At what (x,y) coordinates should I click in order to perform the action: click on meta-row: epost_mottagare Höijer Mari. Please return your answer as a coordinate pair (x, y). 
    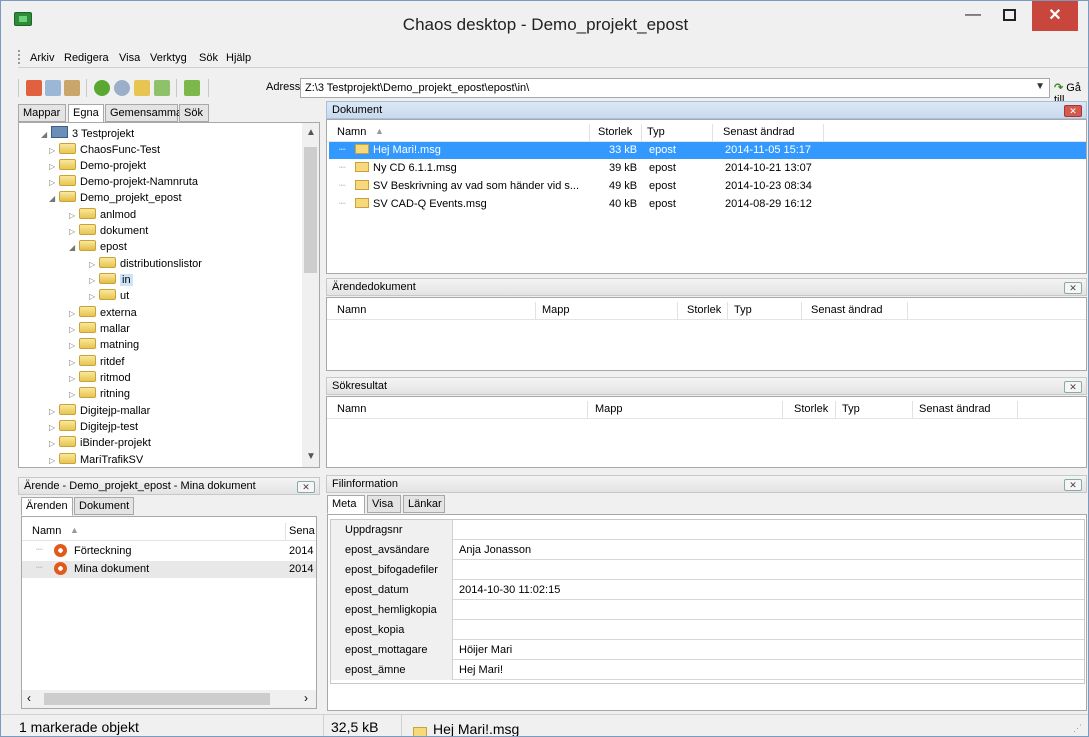
    Looking at the image, I should click on (707, 650).